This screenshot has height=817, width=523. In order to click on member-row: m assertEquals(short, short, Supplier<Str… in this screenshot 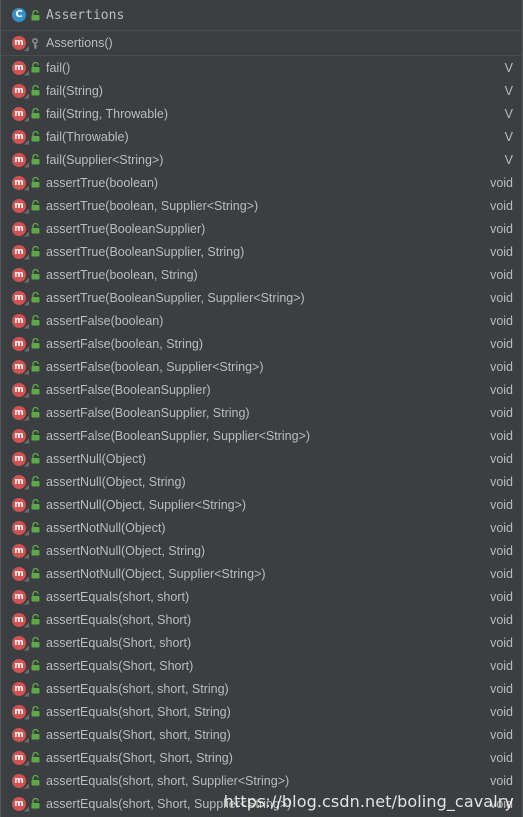, I will do `click(261, 780)`.